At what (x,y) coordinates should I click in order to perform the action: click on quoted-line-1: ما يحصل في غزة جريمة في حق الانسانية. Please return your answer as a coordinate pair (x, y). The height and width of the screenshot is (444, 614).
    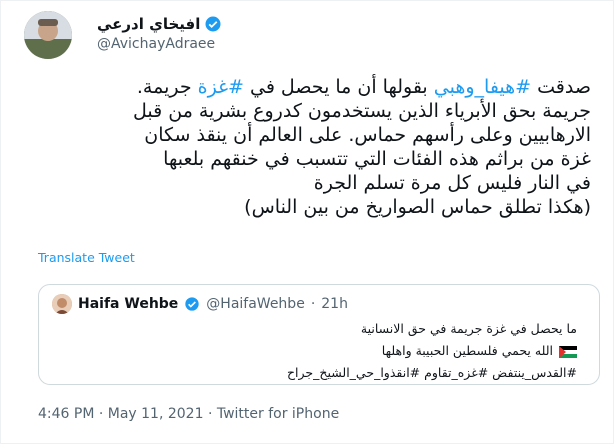
    Looking at the image, I should click on (468, 328).